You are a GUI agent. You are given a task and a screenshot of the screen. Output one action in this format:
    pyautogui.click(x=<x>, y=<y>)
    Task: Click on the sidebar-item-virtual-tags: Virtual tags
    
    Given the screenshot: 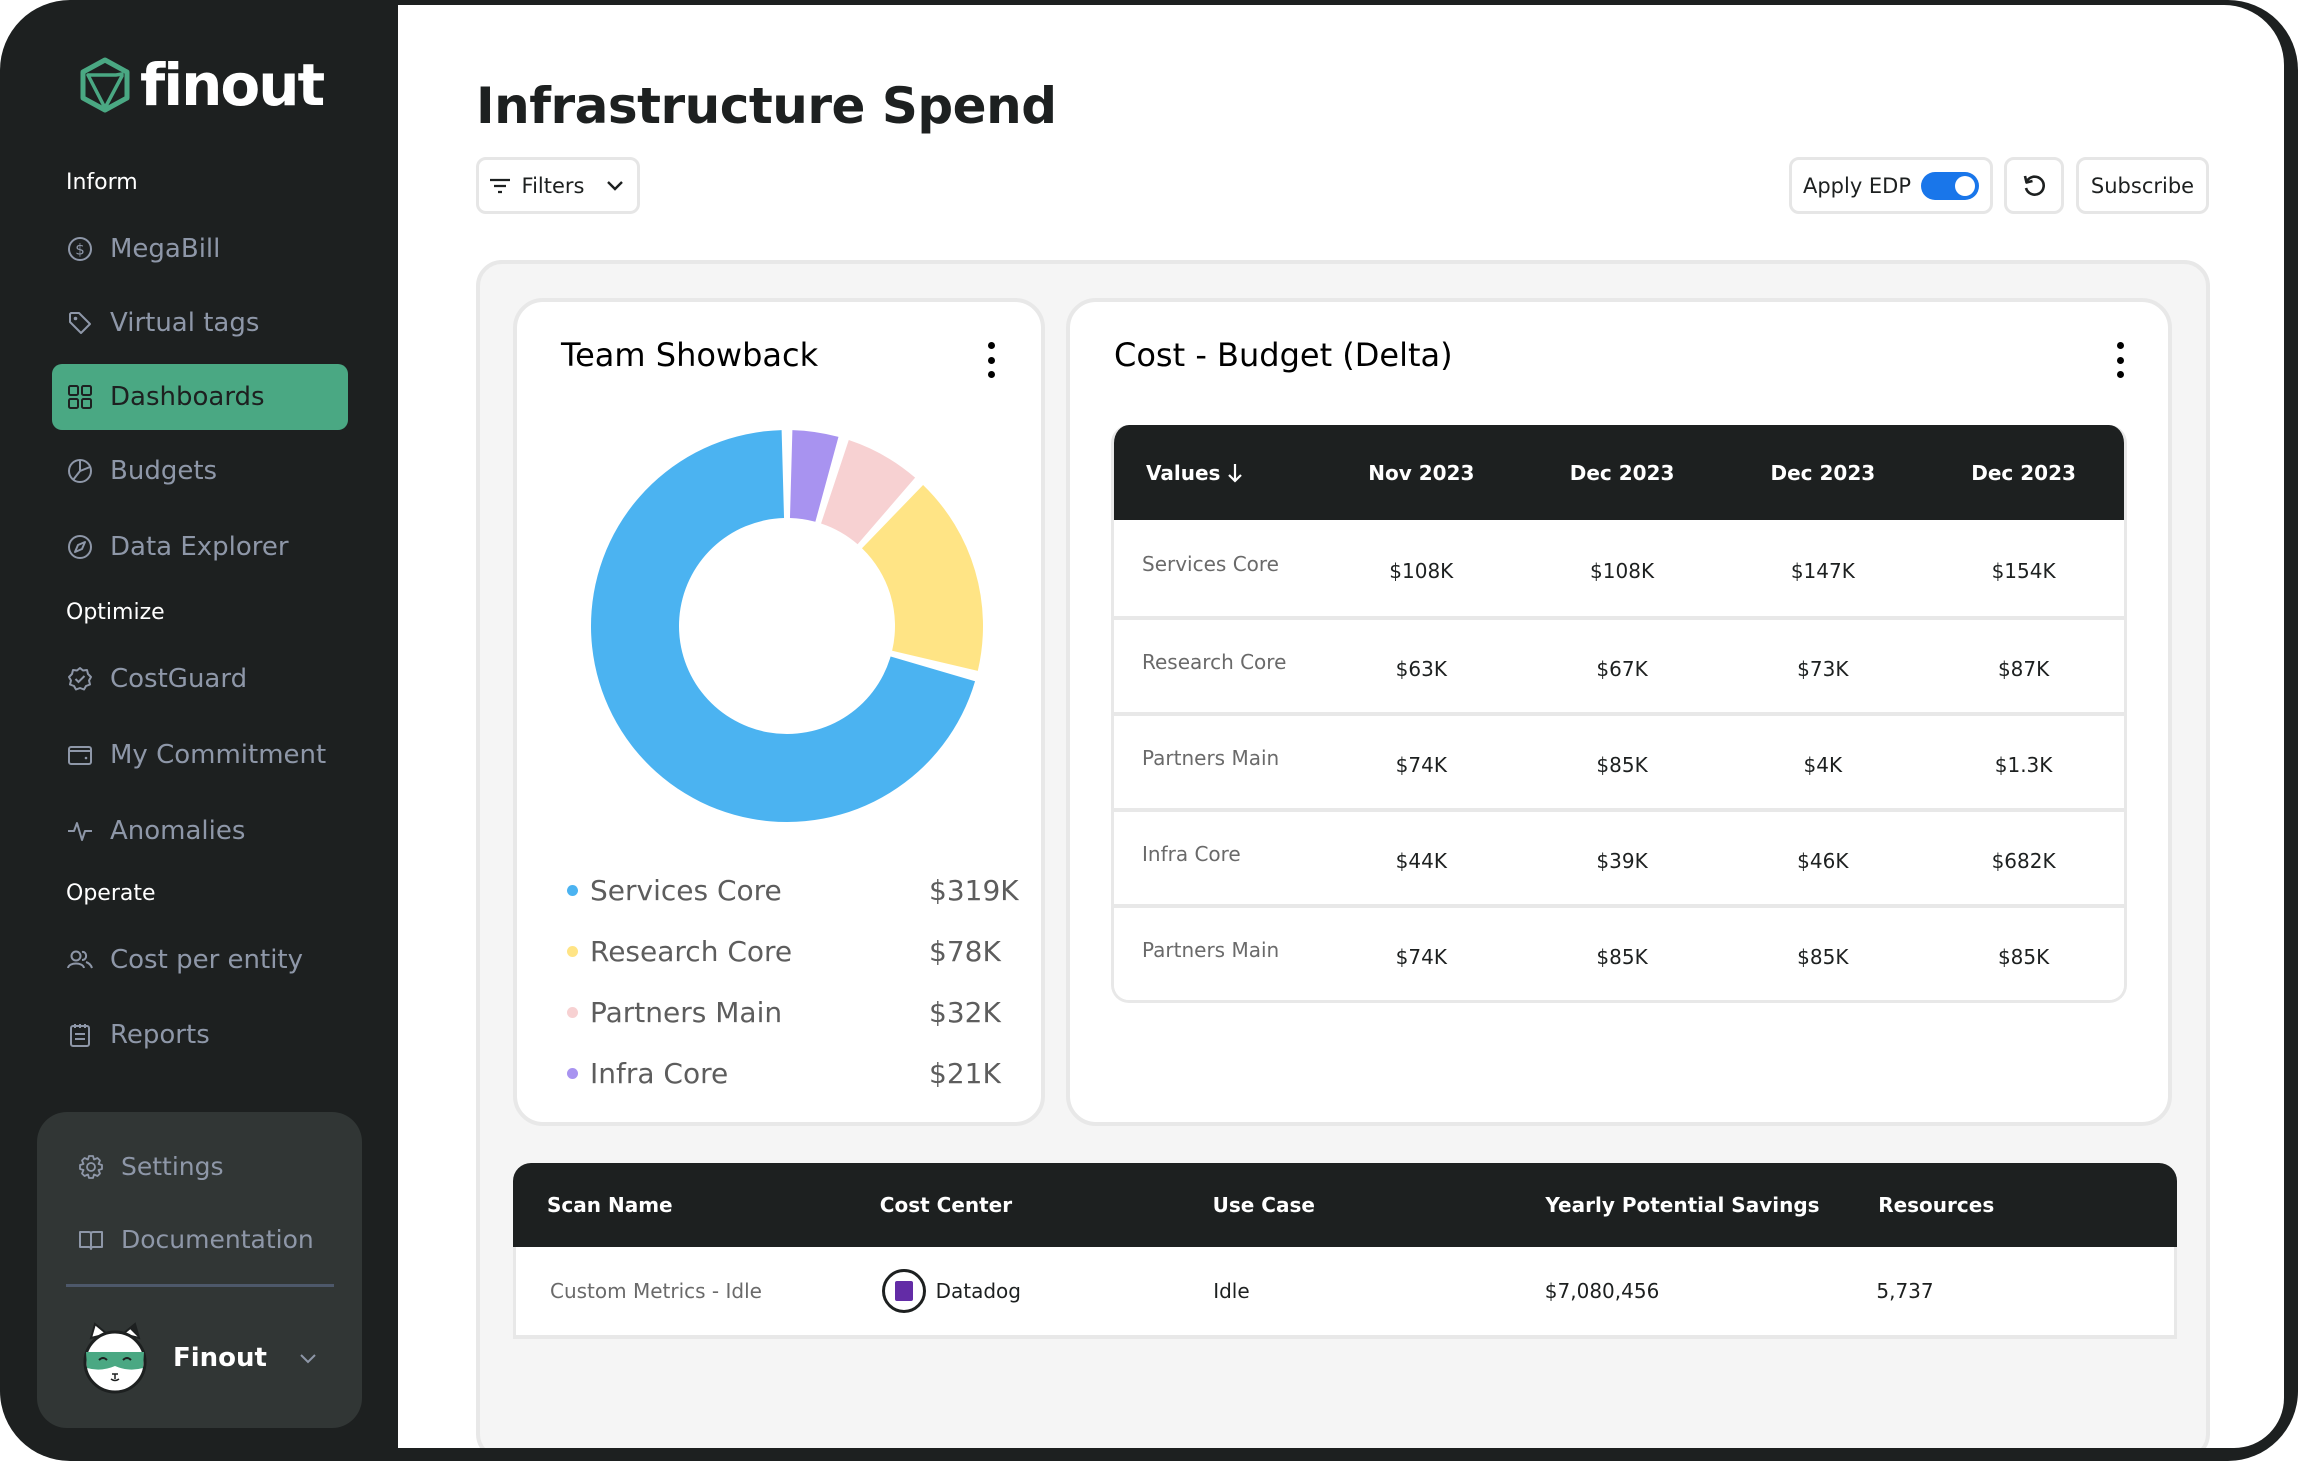 What is the action you would take?
    pyautogui.click(x=200, y=323)
    